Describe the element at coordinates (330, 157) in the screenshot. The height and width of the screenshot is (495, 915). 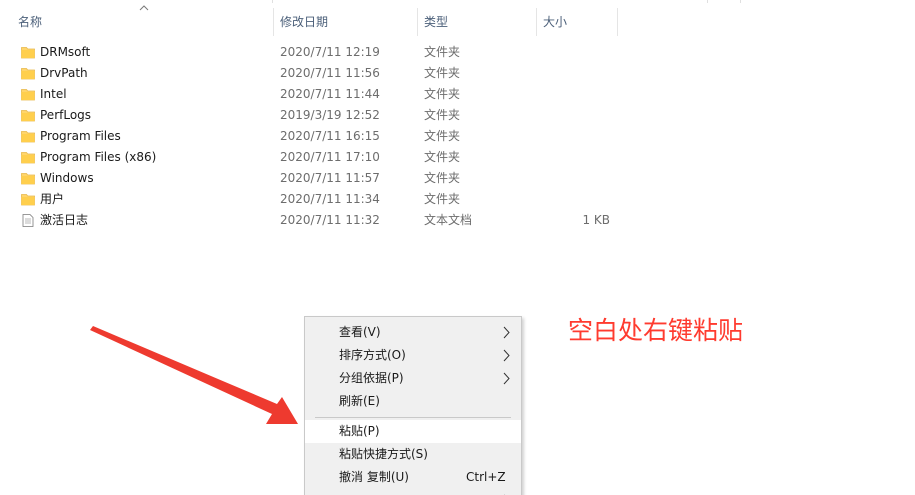
I see `file-date: 2020/7/11 17:10` at that location.